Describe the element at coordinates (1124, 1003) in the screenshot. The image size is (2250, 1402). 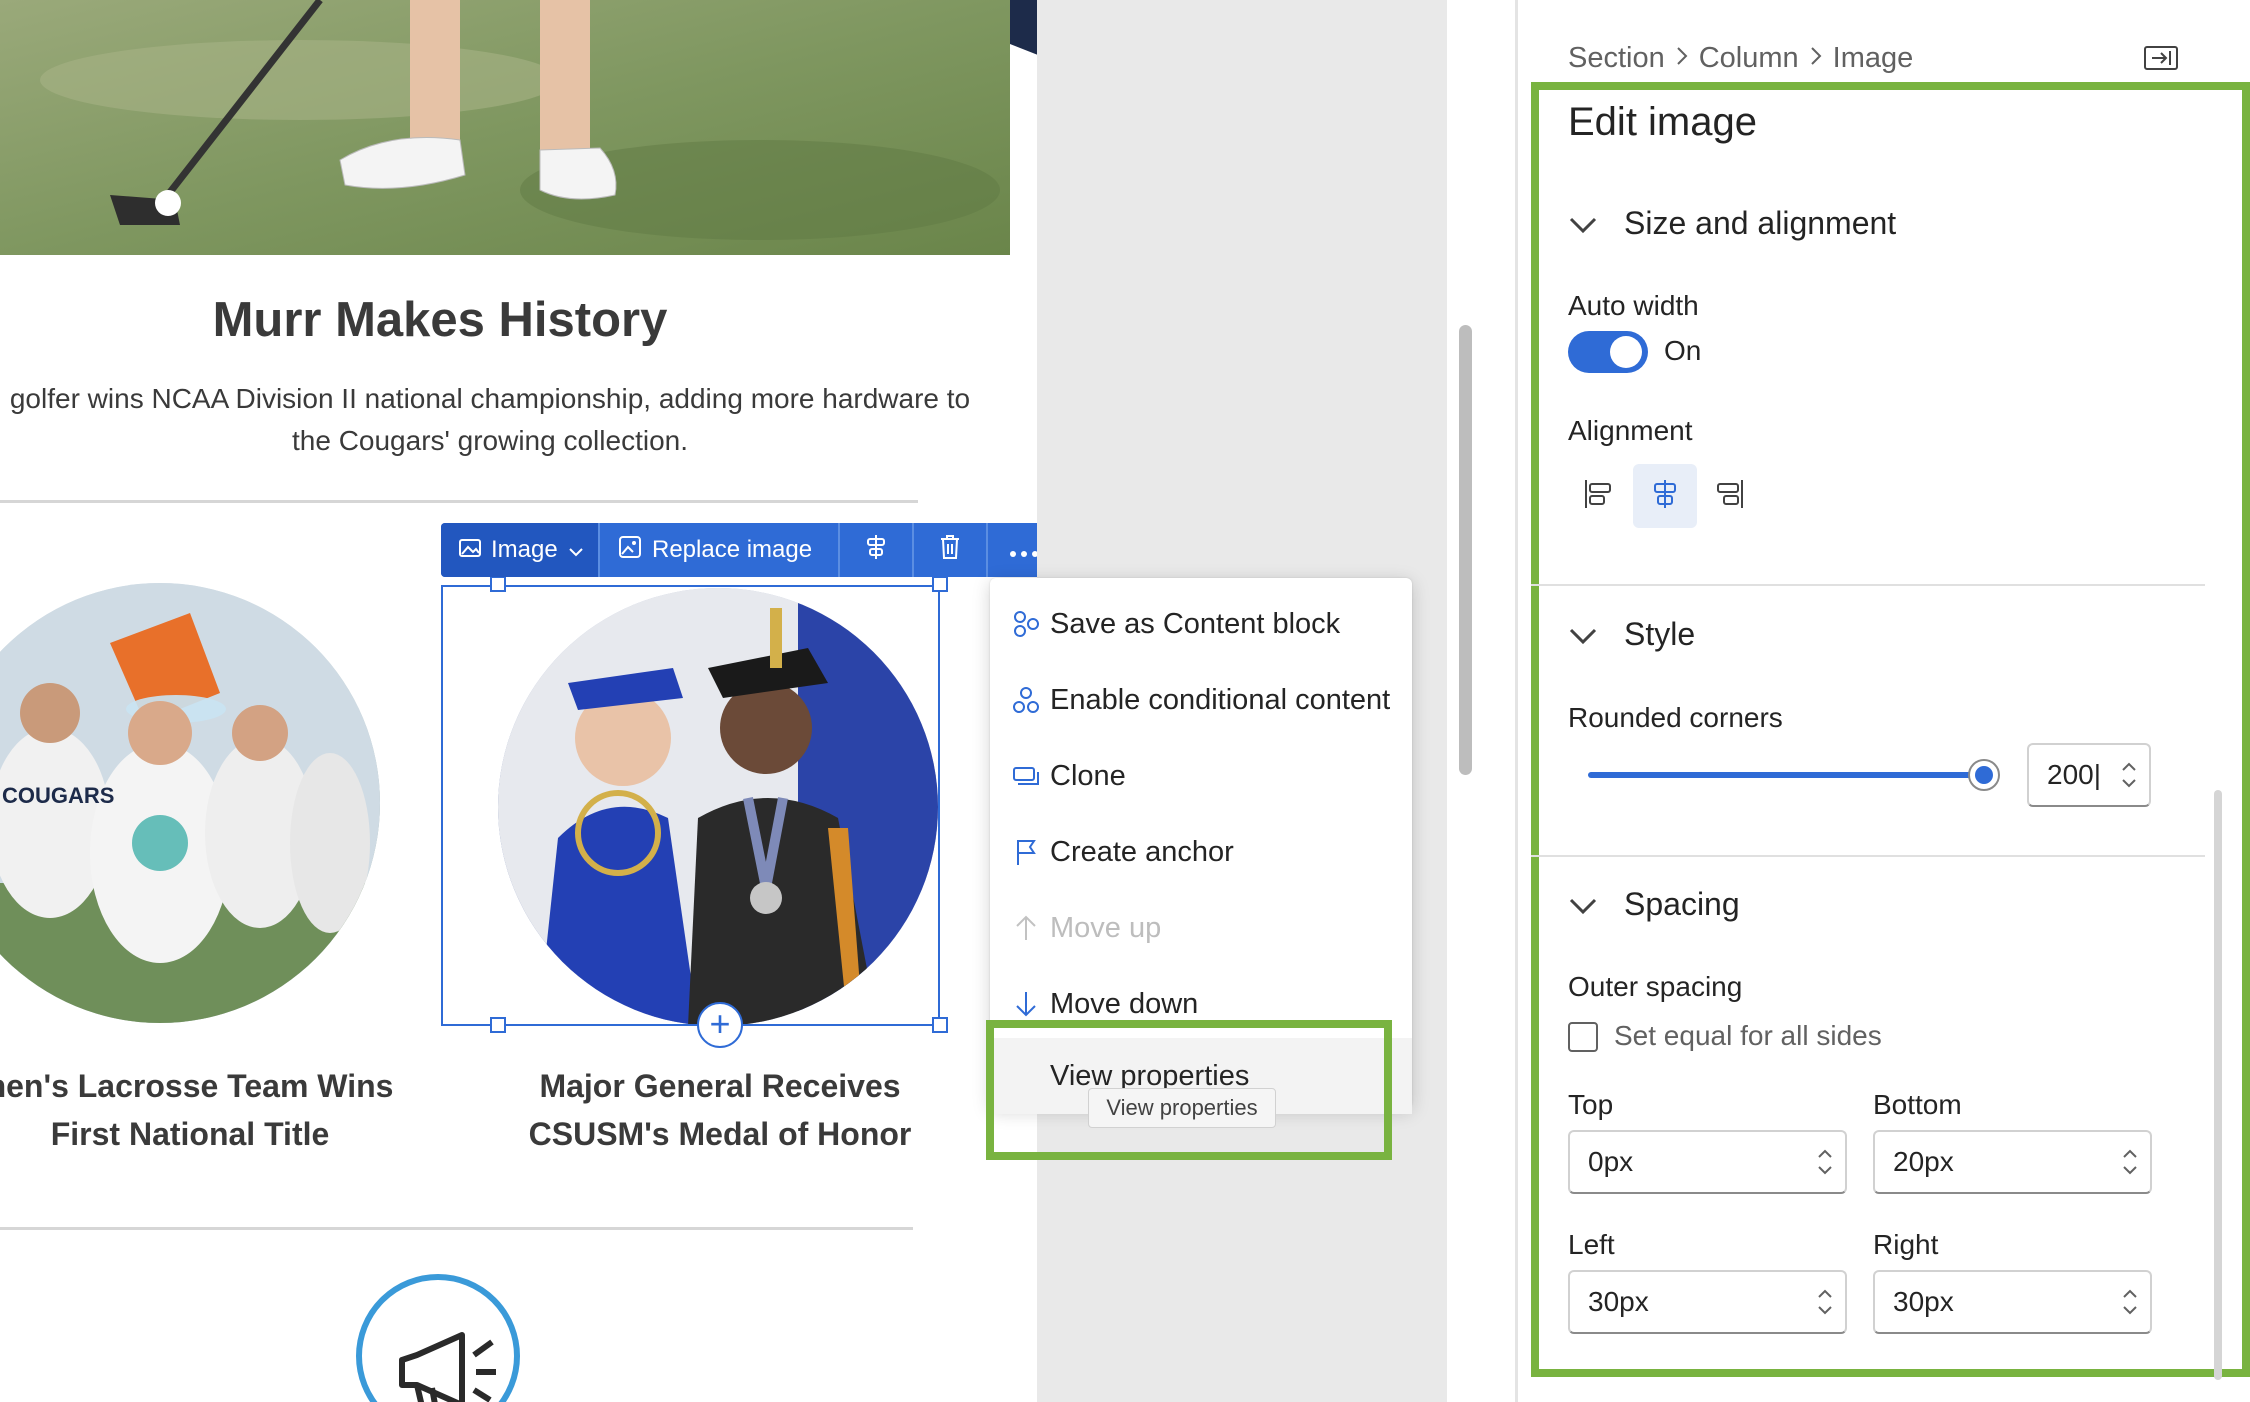
I see `menu-item-label: Move down` at that location.